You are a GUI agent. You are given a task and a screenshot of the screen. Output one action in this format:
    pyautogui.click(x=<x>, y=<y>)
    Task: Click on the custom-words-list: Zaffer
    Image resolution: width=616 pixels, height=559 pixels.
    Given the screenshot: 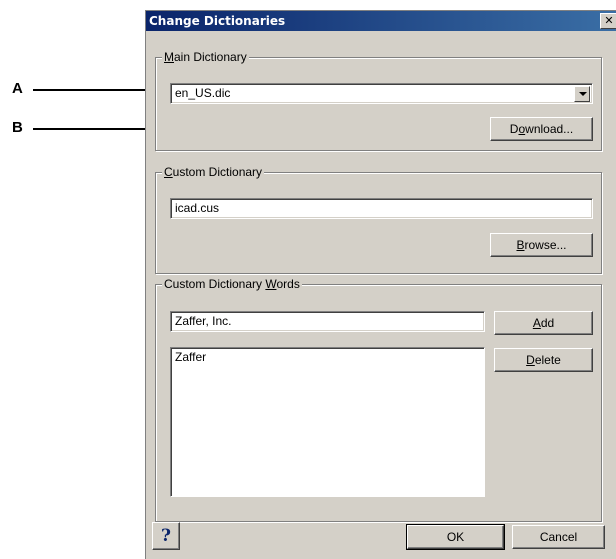 What is the action you would take?
    pyautogui.click(x=327, y=422)
    